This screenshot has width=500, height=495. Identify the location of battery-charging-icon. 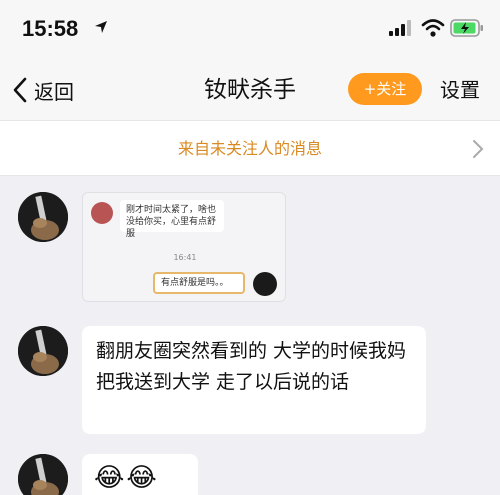
(466, 28).